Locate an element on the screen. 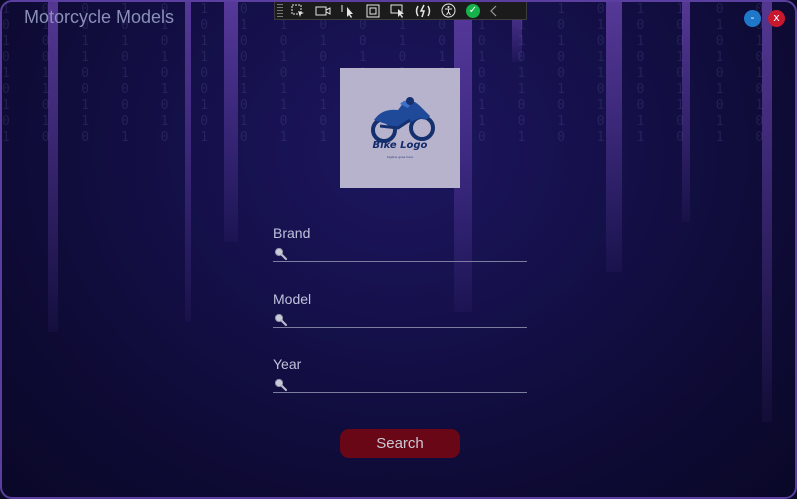 The height and width of the screenshot is (499, 797). logo-title: Bike Logo is located at coordinates (400, 145).